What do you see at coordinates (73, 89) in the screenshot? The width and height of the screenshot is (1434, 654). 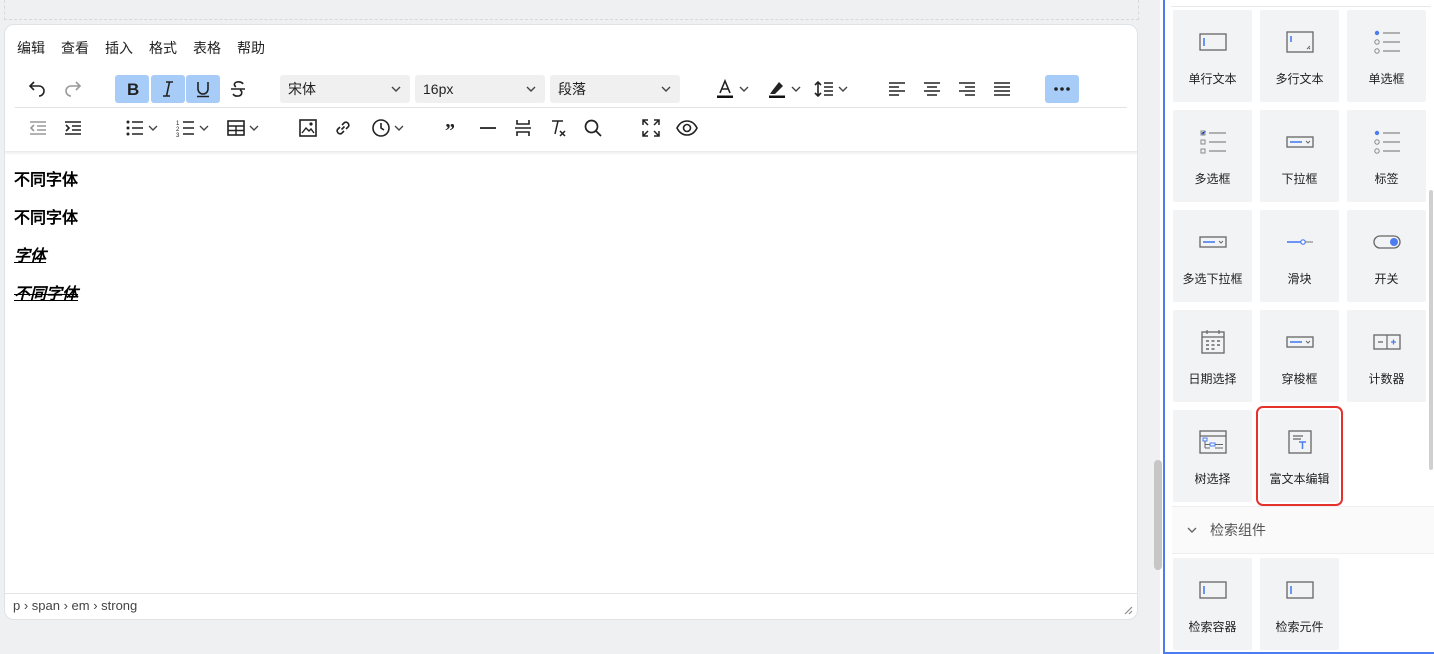 I see `redo-button` at bounding box center [73, 89].